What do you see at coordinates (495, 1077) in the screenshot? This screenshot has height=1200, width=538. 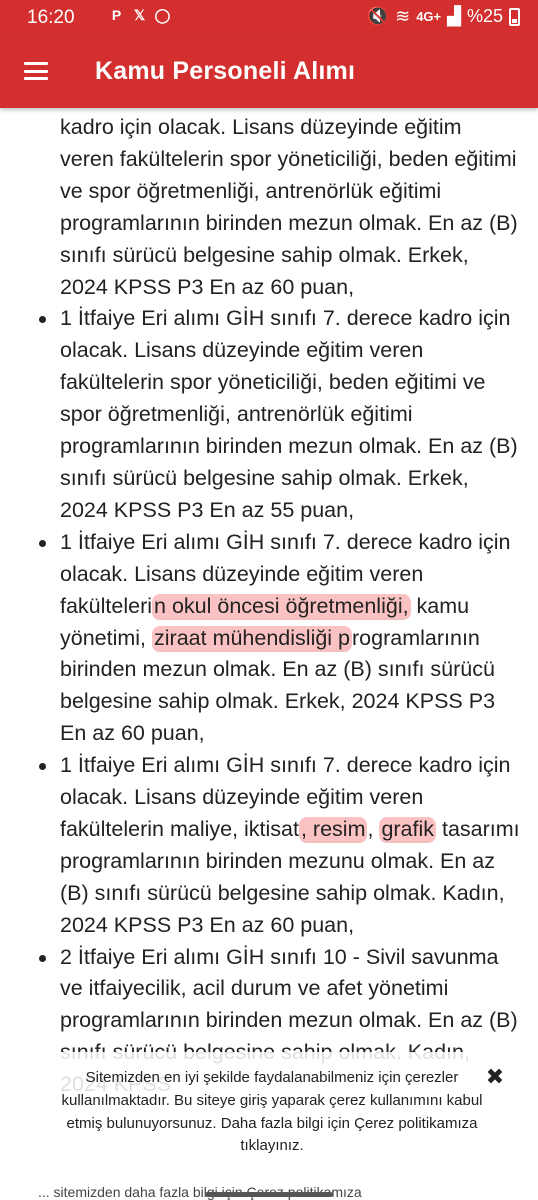 I see `close-icon: ✖` at bounding box center [495, 1077].